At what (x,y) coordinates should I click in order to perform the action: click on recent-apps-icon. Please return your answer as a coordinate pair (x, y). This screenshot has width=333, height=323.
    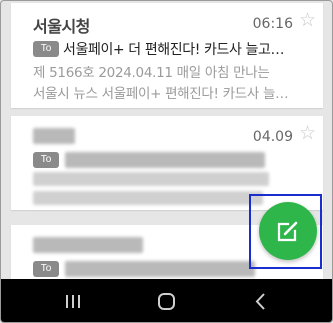
    Looking at the image, I should click on (73, 301).